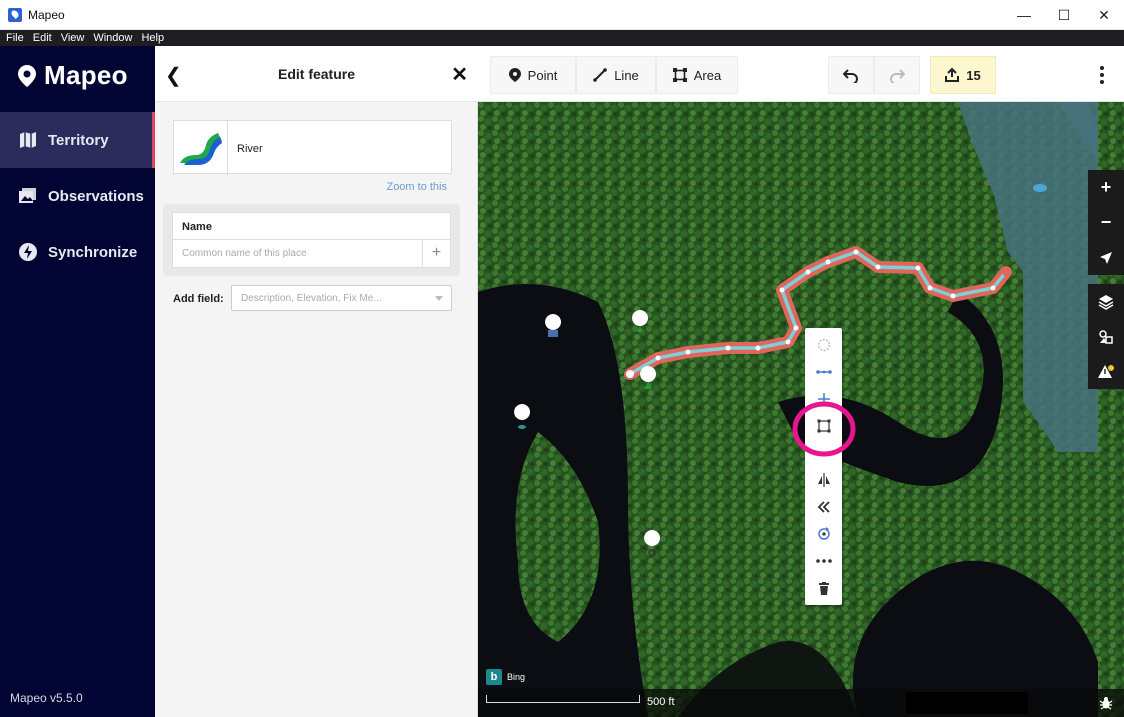  Describe the element at coordinates (1064, 15) in the screenshot. I see `maximize-button: ☐` at that location.